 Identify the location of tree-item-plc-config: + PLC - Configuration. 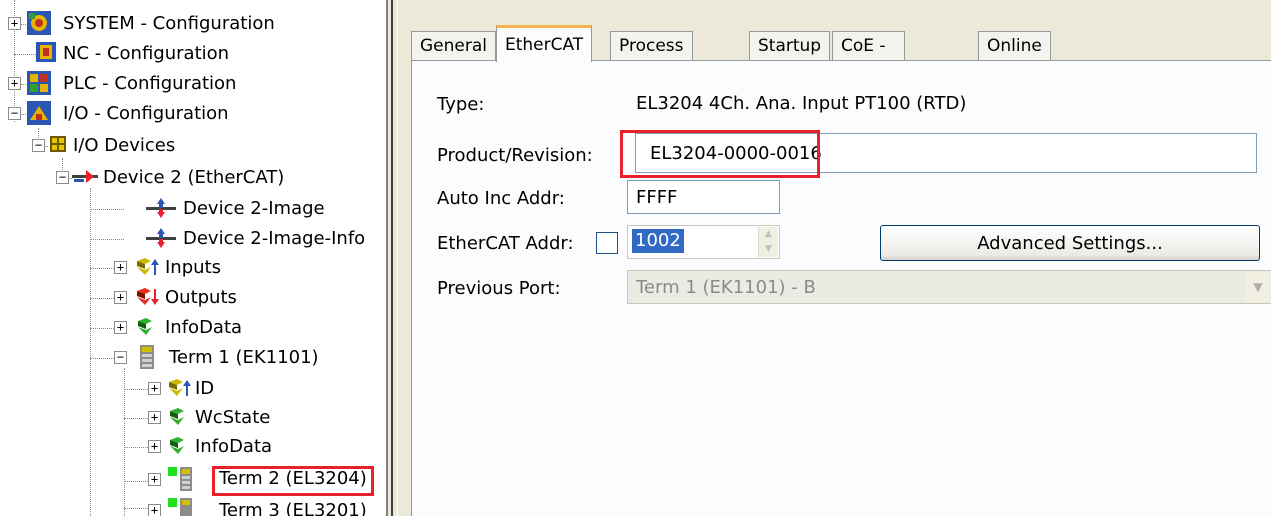
(190, 84).